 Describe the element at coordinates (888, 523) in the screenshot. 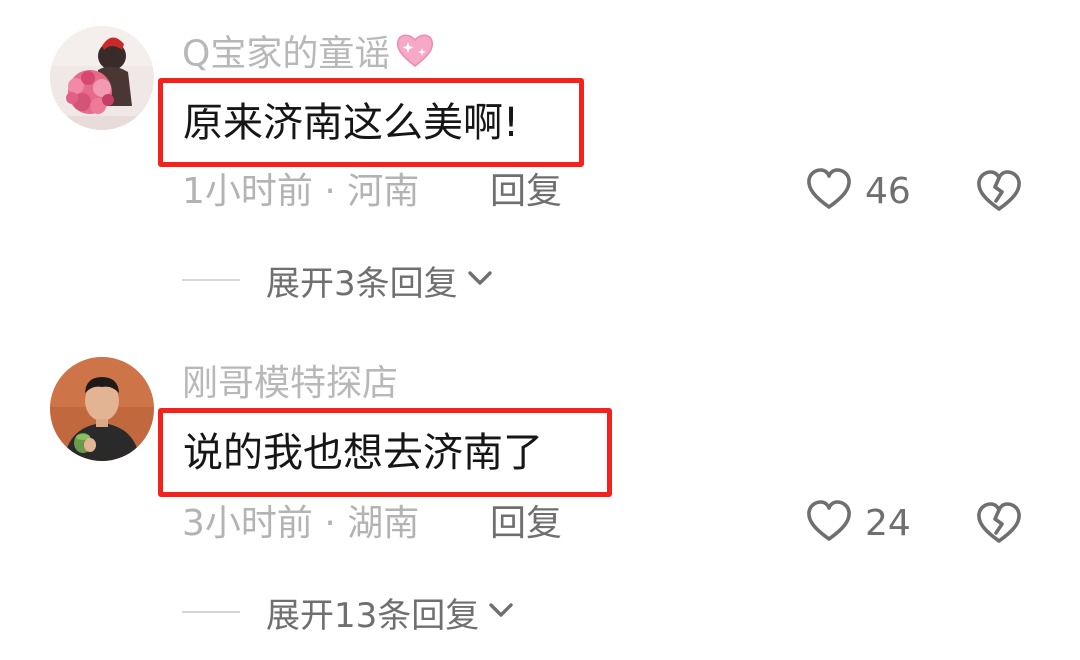

I see `like-count: 24` at that location.